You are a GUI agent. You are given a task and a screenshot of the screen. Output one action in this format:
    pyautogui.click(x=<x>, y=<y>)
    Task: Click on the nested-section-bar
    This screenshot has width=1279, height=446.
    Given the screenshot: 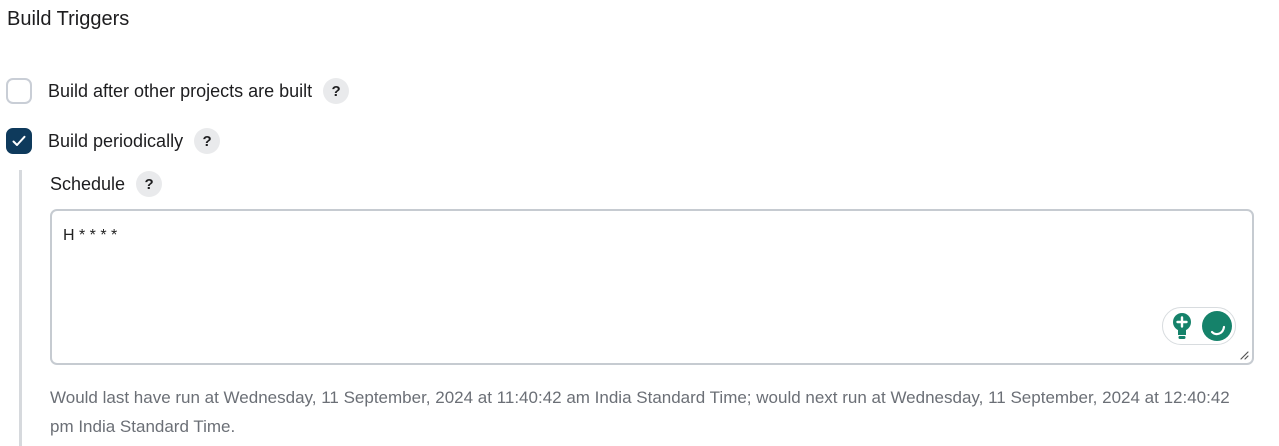 What is the action you would take?
    pyautogui.click(x=20, y=308)
    